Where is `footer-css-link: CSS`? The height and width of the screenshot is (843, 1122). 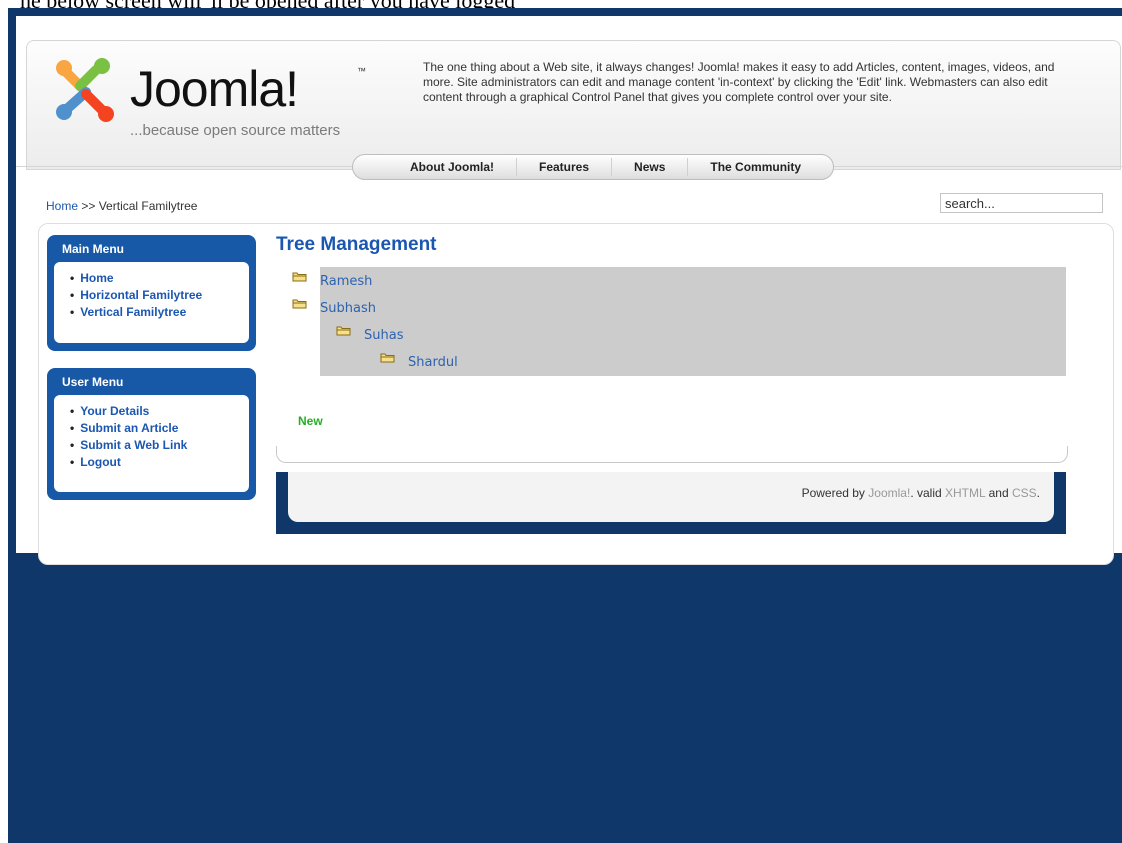
footer-css-link: CSS is located at coordinates (1024, 493).